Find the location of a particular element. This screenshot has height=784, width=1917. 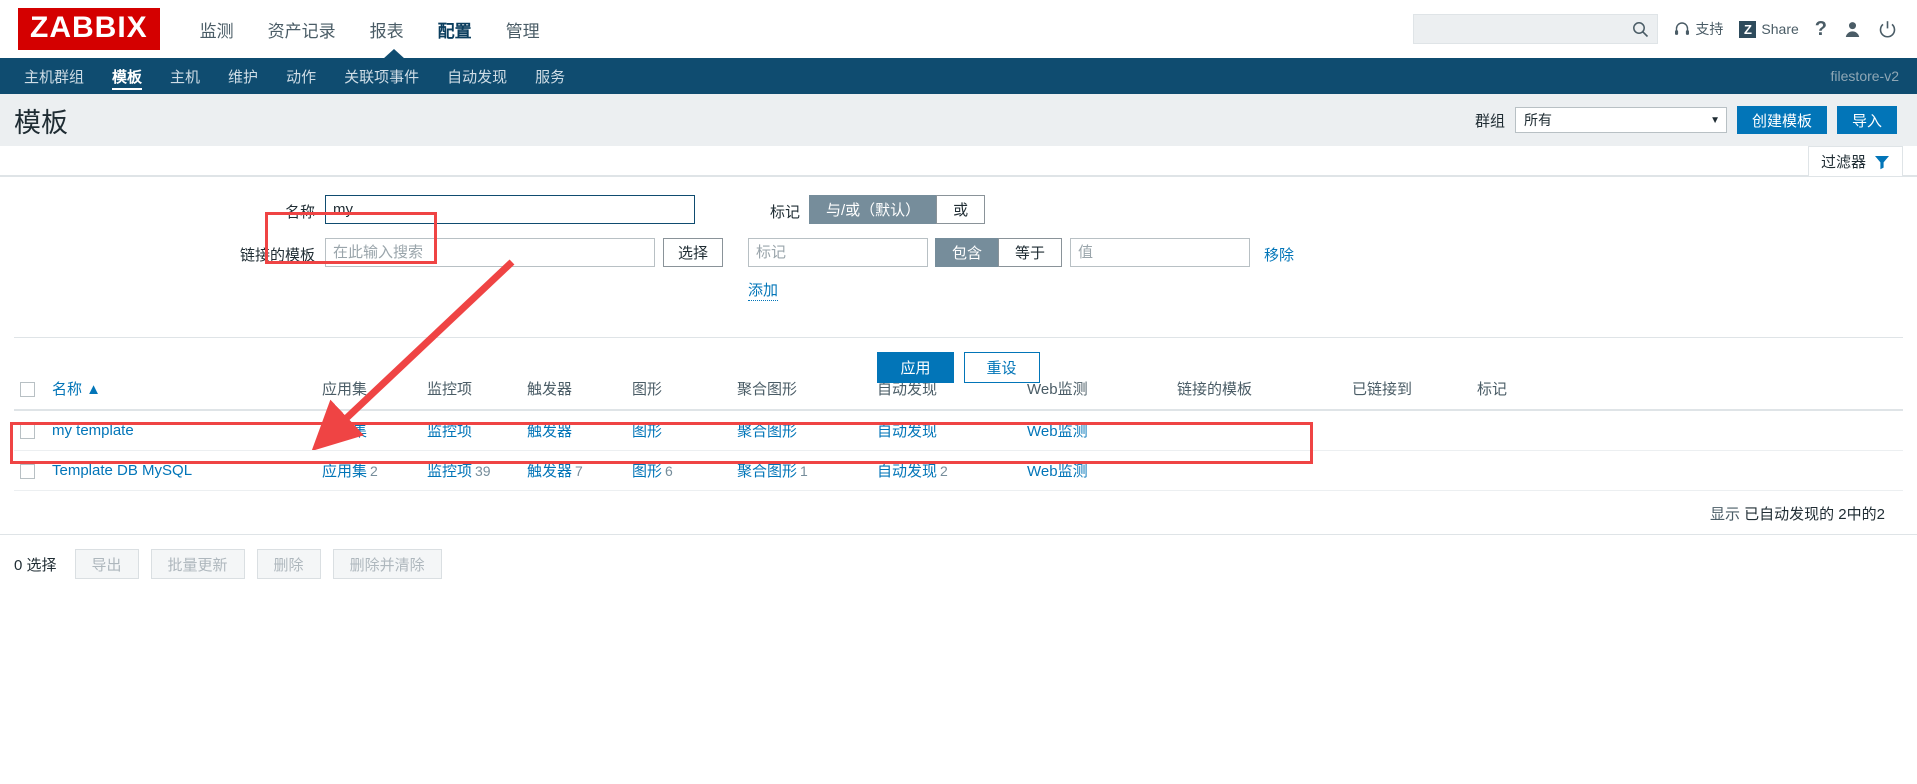

triggers-count: 7 is located at coordinates (579, 471).